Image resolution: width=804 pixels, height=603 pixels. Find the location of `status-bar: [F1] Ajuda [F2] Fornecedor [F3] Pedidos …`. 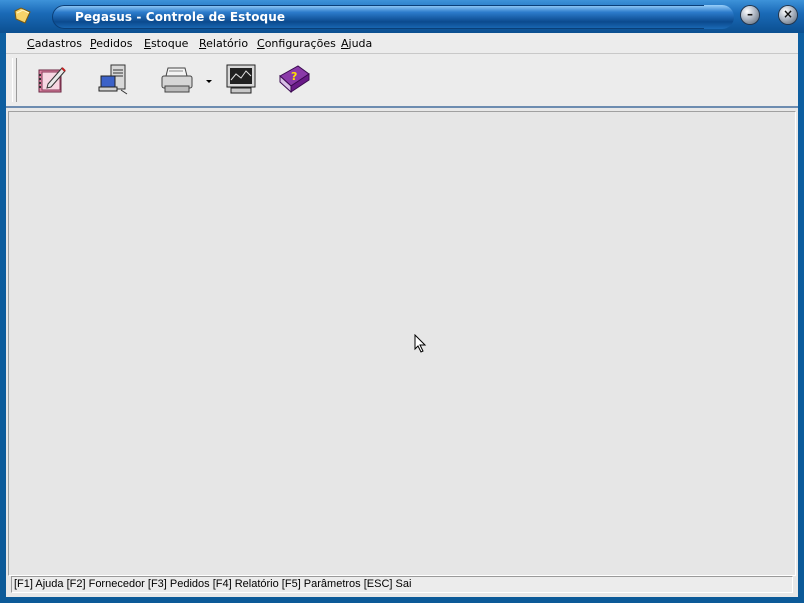

status-bar: [F1] Ajuda [F2] Fornecedor [F3] Pedidos … is located at coordinates (402, 584).